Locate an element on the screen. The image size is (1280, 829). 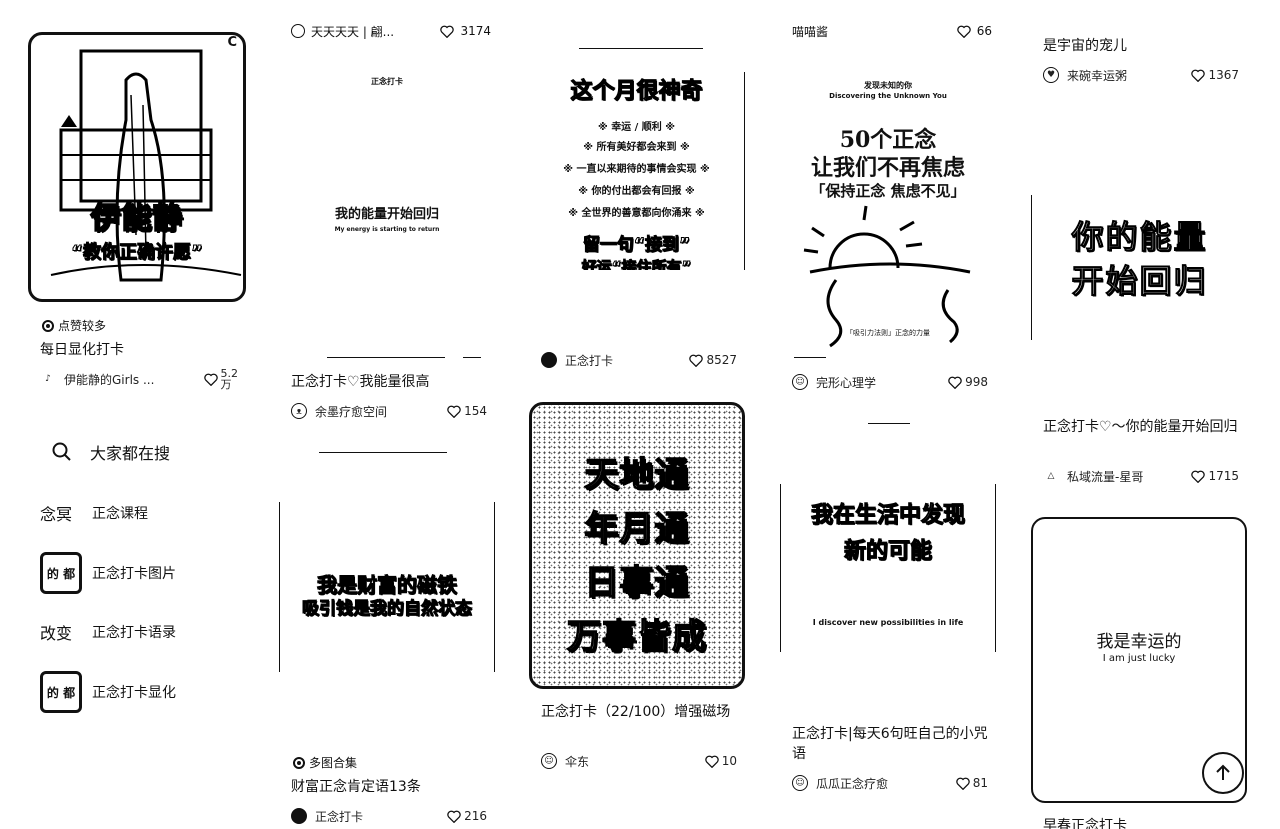
like-button: 81 is located at coordinates (971, 783).